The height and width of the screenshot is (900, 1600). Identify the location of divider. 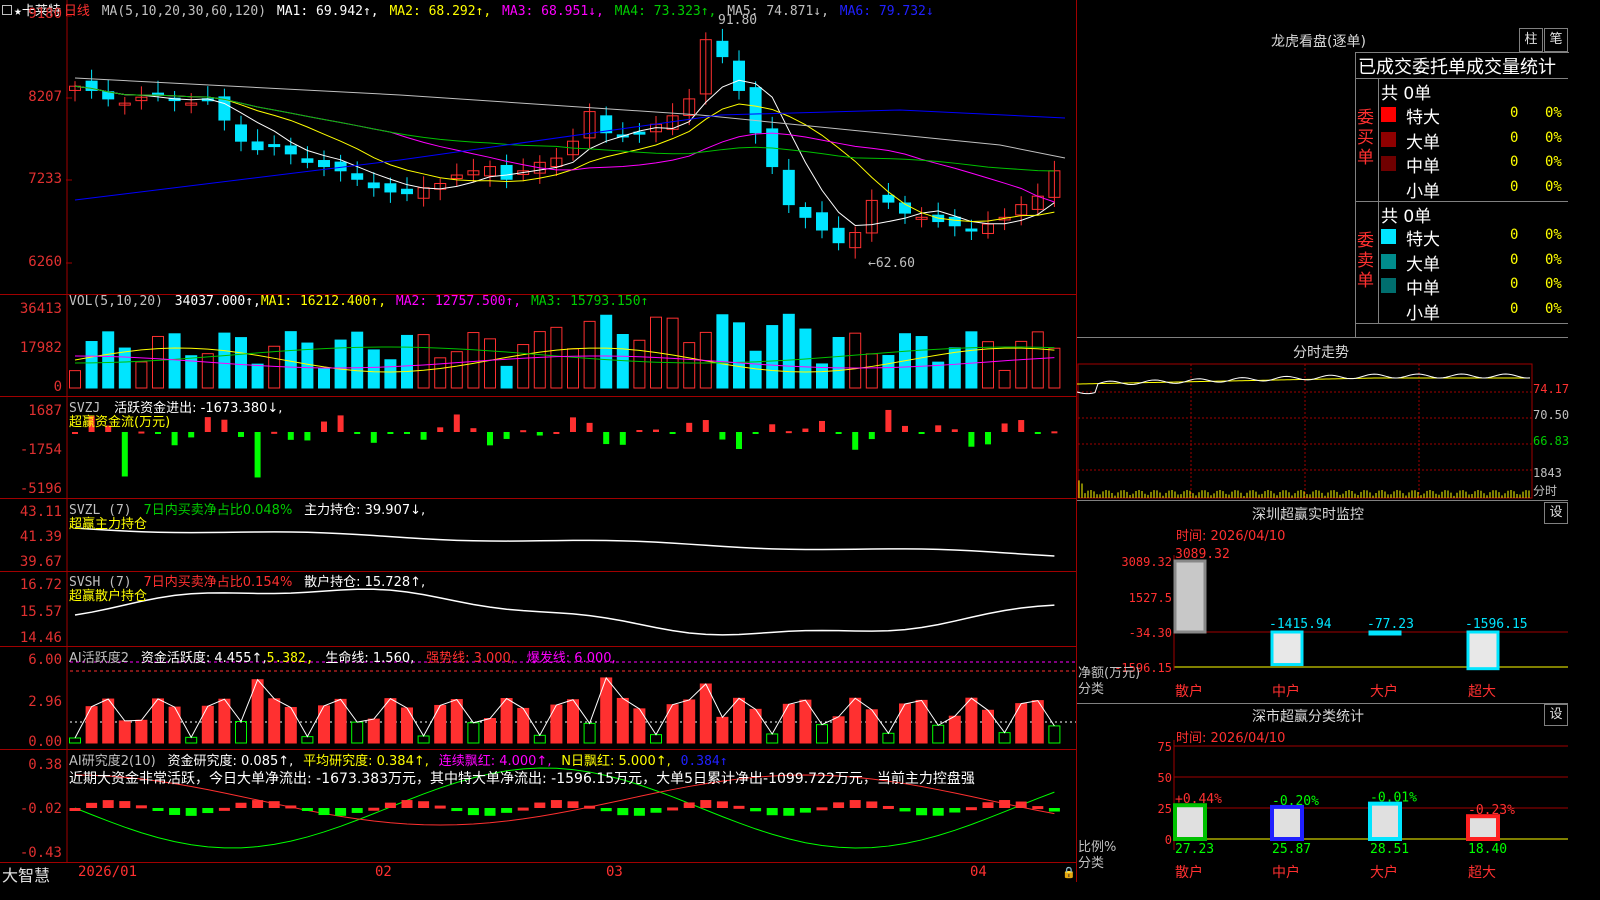
(1461, 323).